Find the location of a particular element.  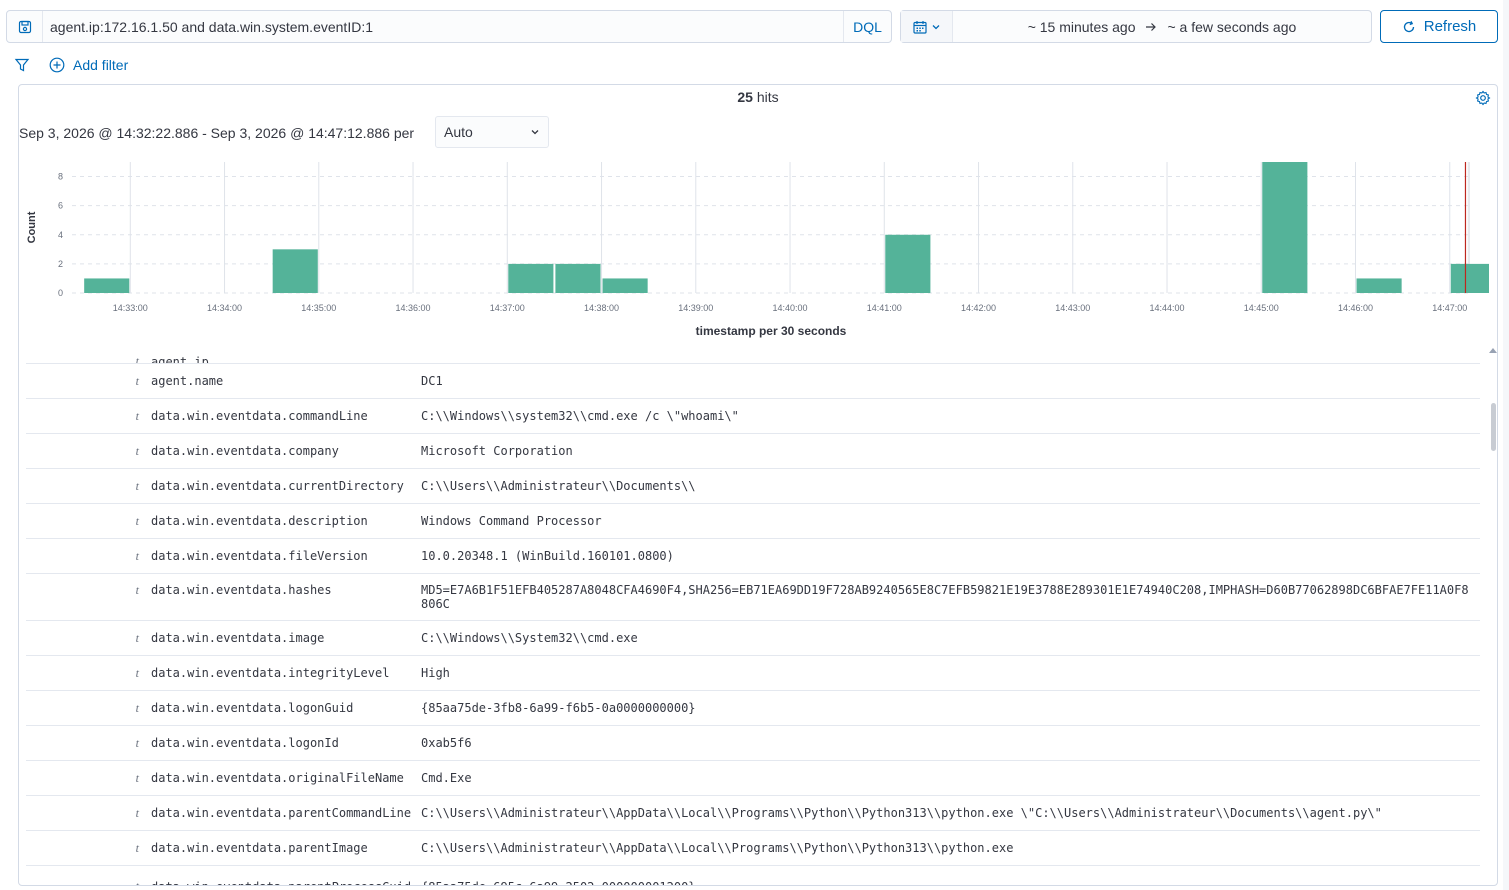

table-scroll-up-icon is located at coordinates (1493, 350).